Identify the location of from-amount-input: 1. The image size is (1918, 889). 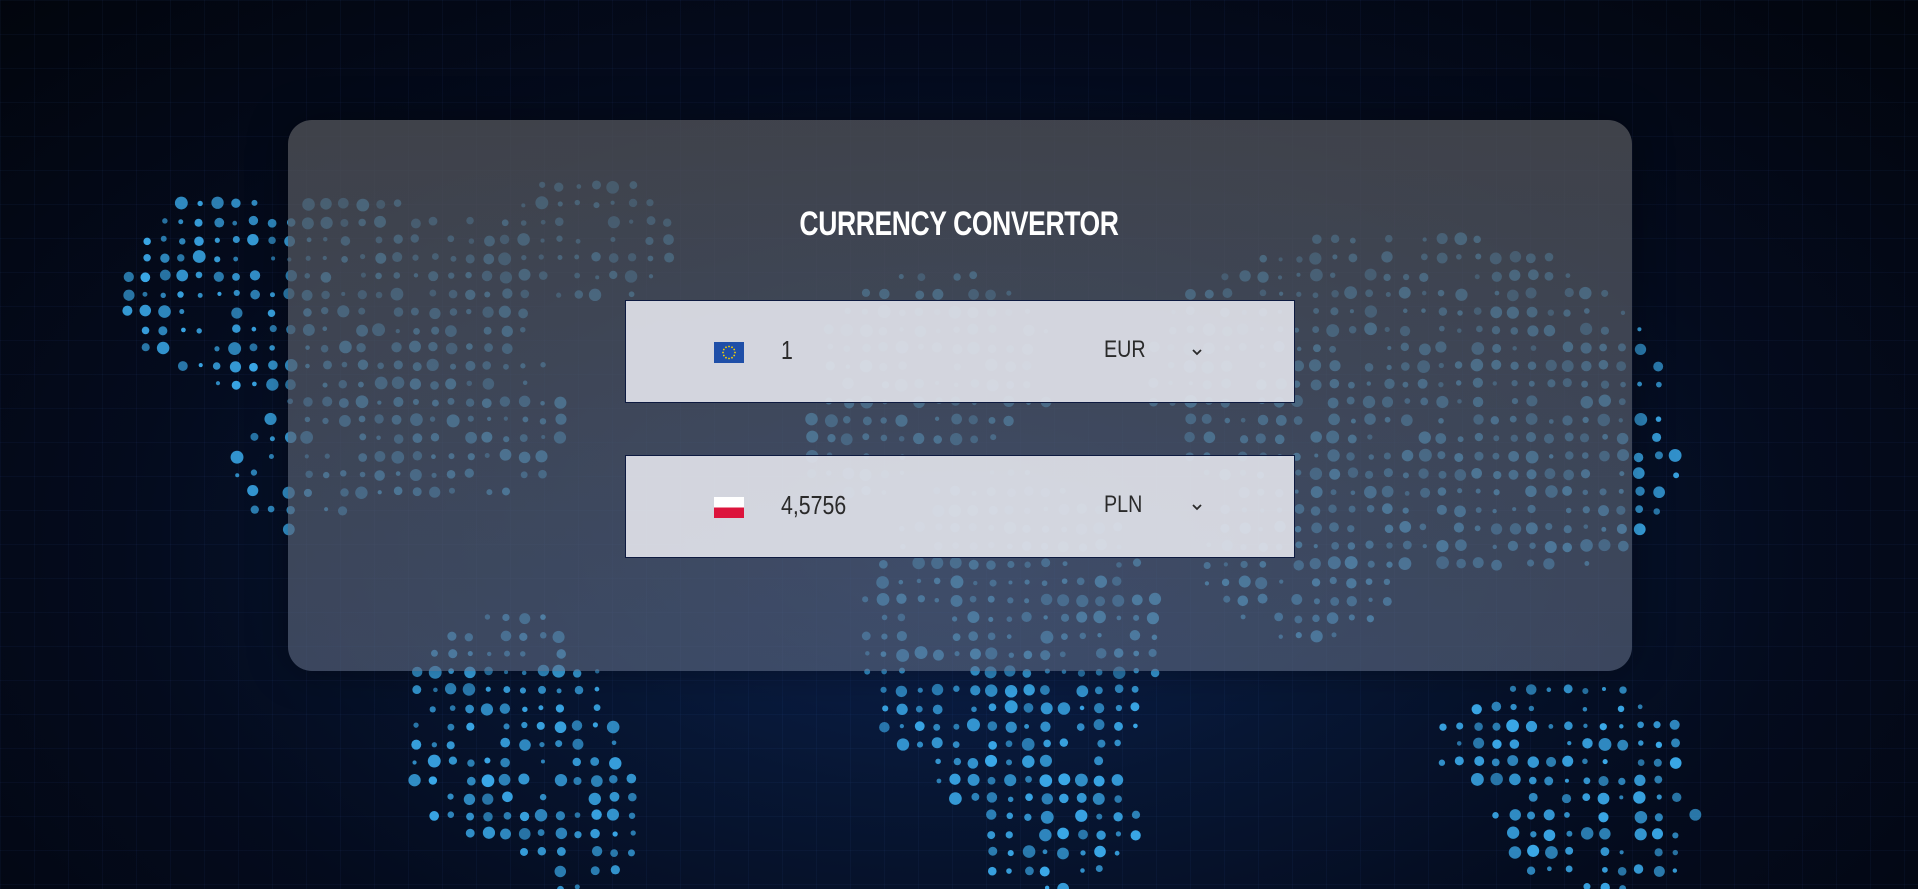
(787, 350).